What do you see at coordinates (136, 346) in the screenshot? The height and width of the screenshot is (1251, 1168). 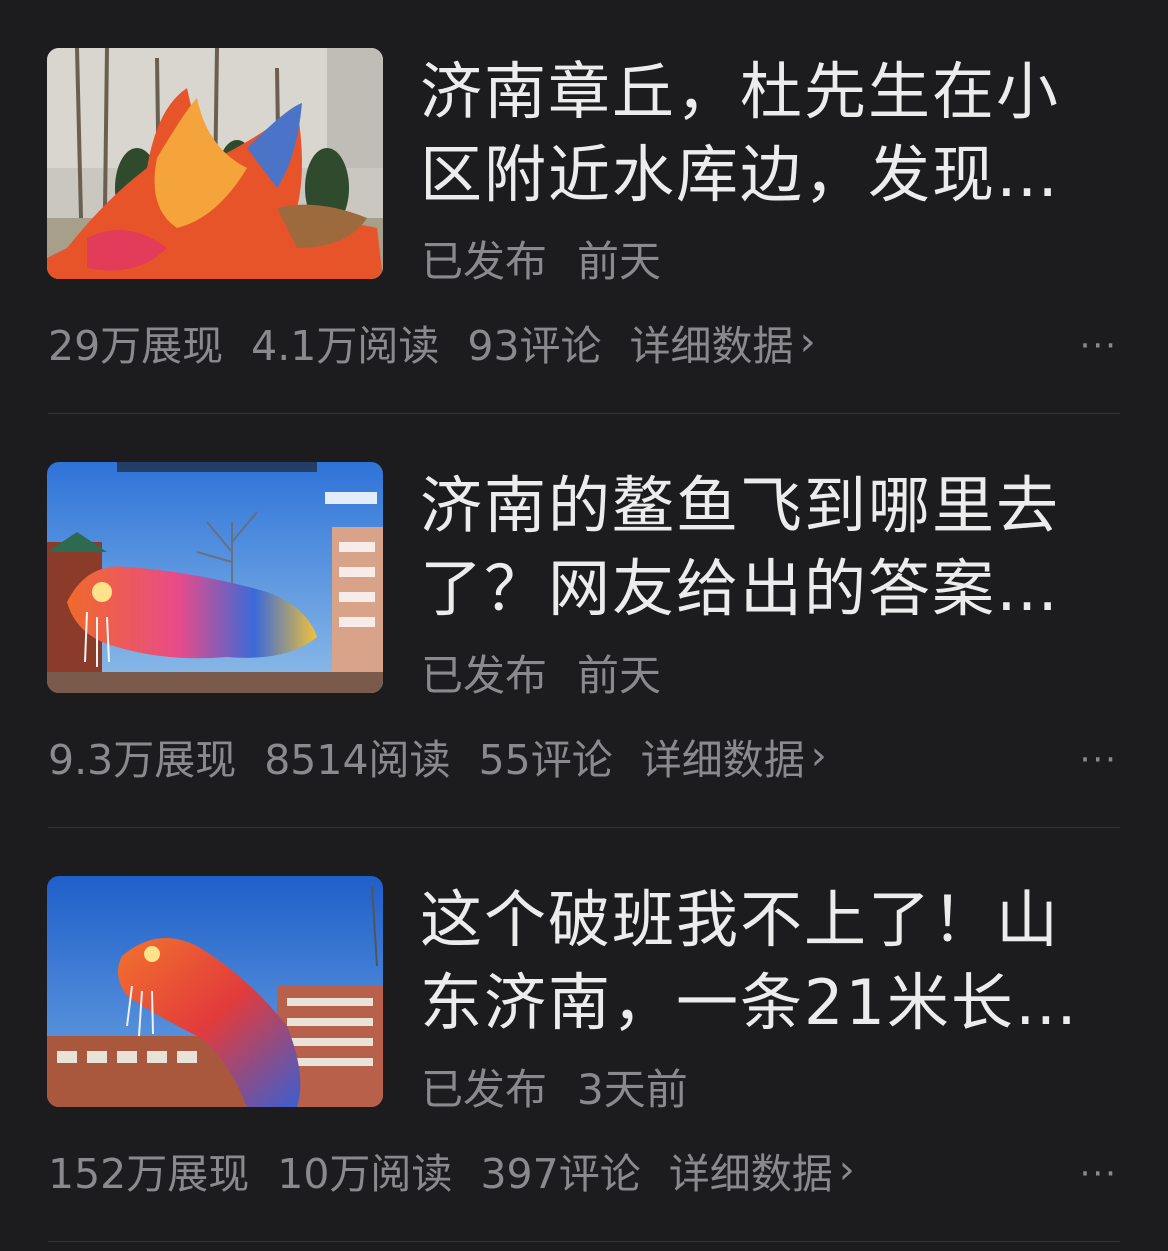 I see `impressions-count: 29万展现` at bounding box center [136, 346].